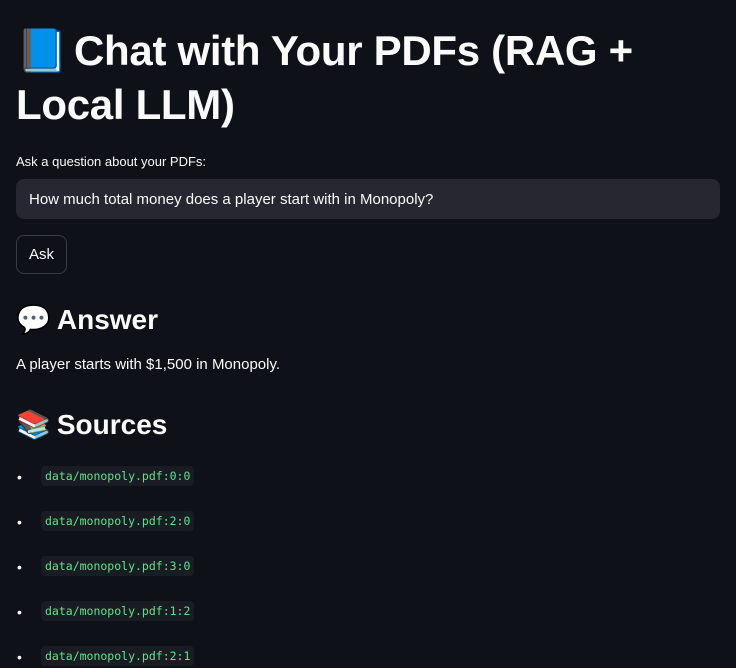 This screenshot has height=668, width=736. What do you see at coordinates (33, 319) in the screenshot?
I see `speech-bubble-icon: 💬` at bounding box center [33, 319].